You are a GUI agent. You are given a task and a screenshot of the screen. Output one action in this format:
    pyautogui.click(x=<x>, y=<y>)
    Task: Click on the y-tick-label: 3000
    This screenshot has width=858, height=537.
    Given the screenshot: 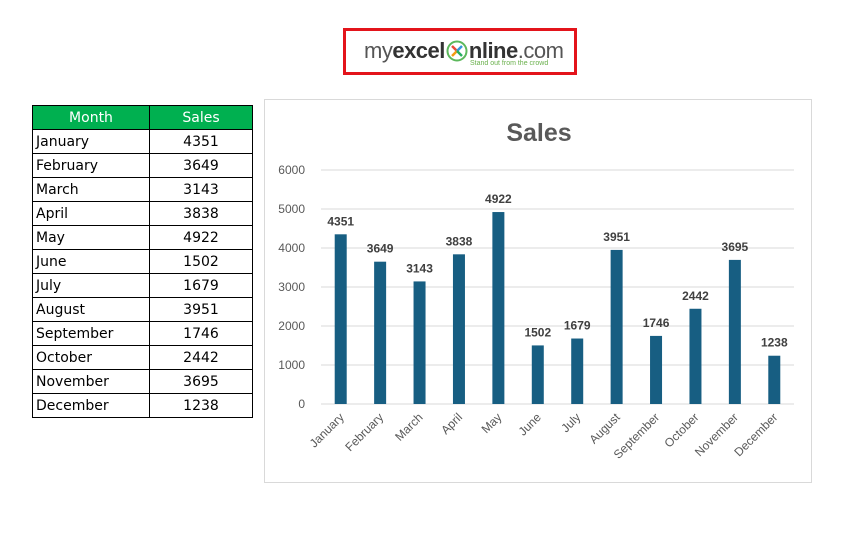 What is the action you would take?
    pyautogui.click(x=291, y=287)
    